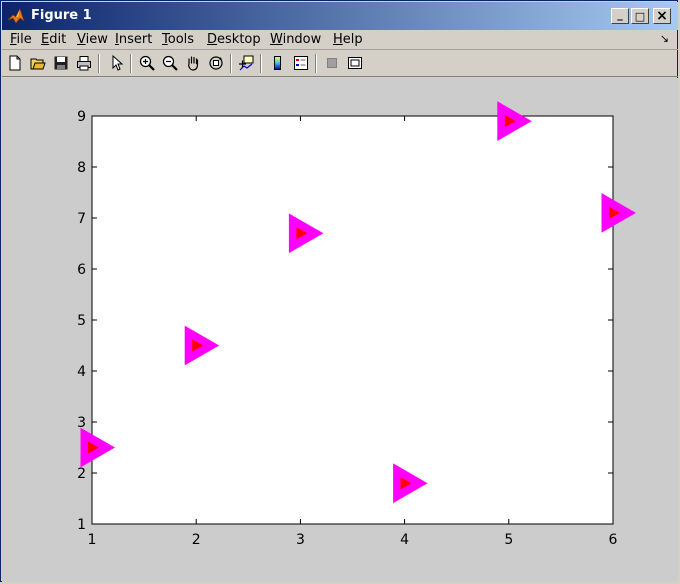  I want to click on x-tick-label: 3, so click(300, 540).